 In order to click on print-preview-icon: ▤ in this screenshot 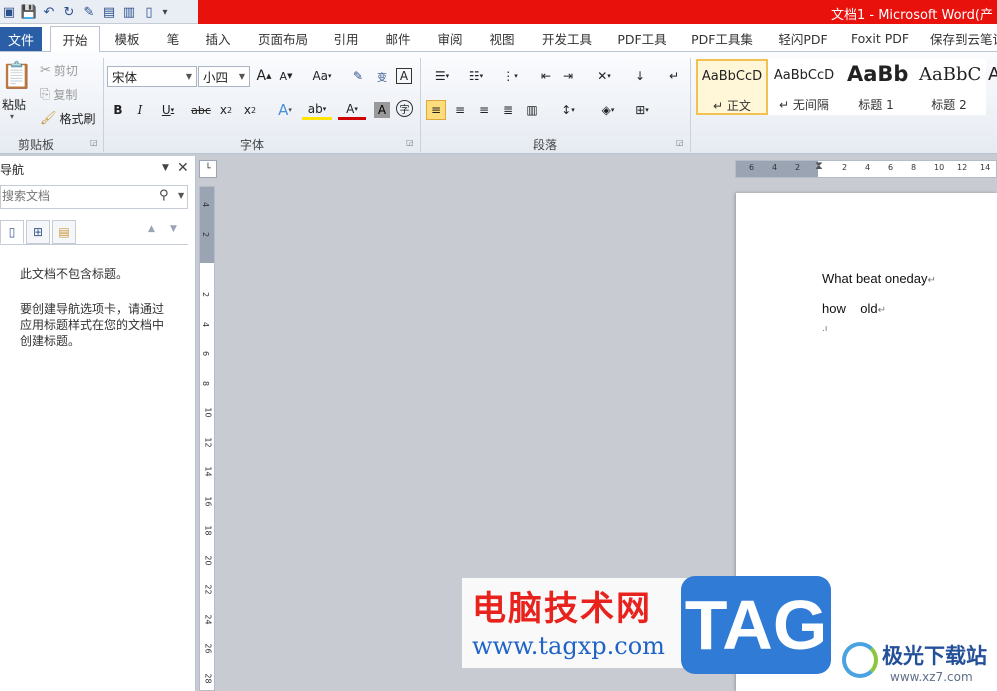, I will do `click(109, 12)`.